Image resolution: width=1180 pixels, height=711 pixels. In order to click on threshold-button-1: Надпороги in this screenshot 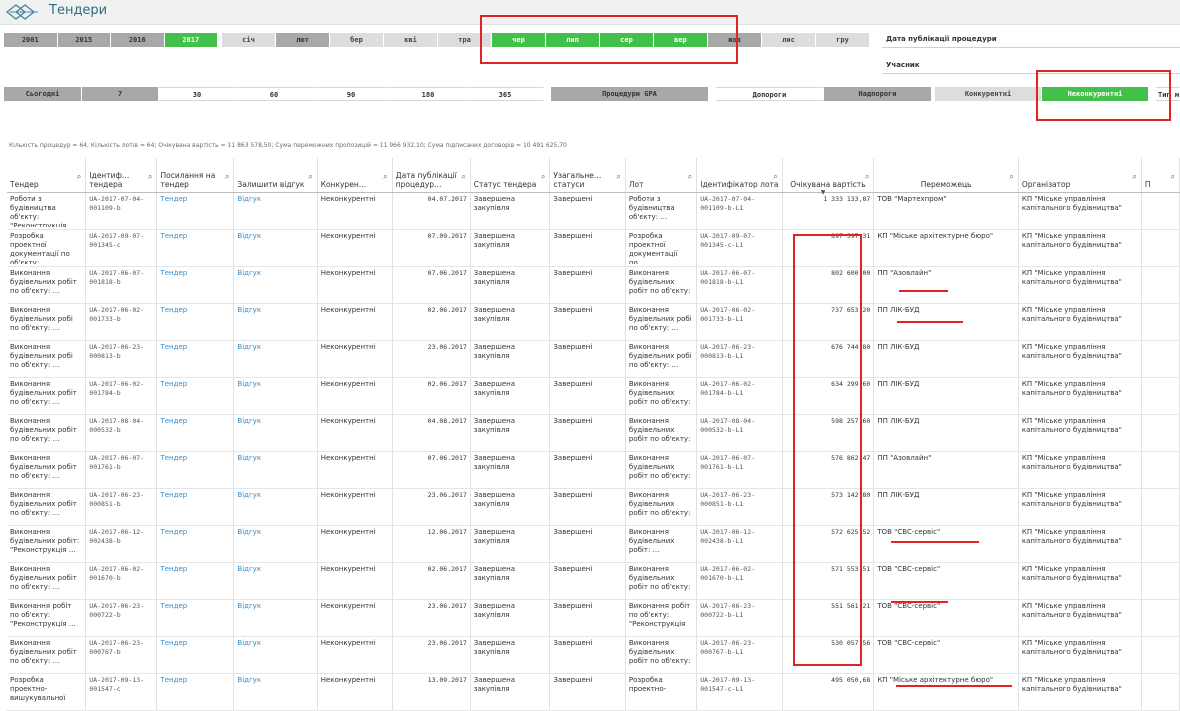, I will do `click(878, 94)`.